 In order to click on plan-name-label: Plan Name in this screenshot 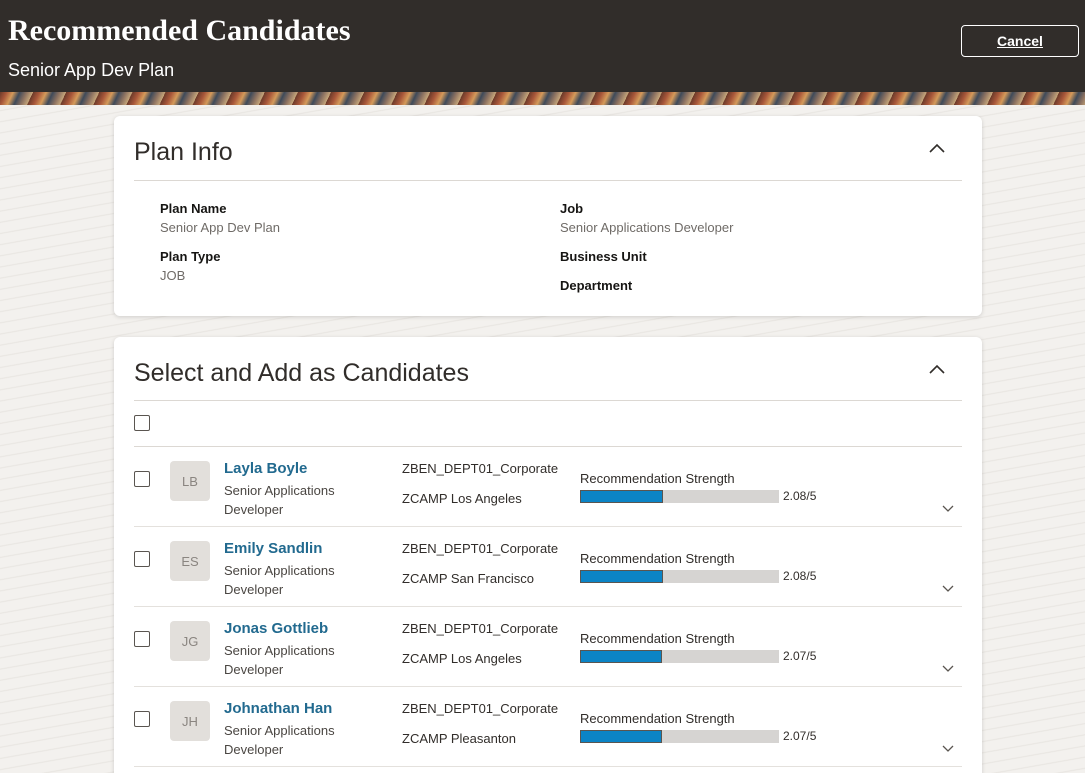, I will do `click(193, 208)`.